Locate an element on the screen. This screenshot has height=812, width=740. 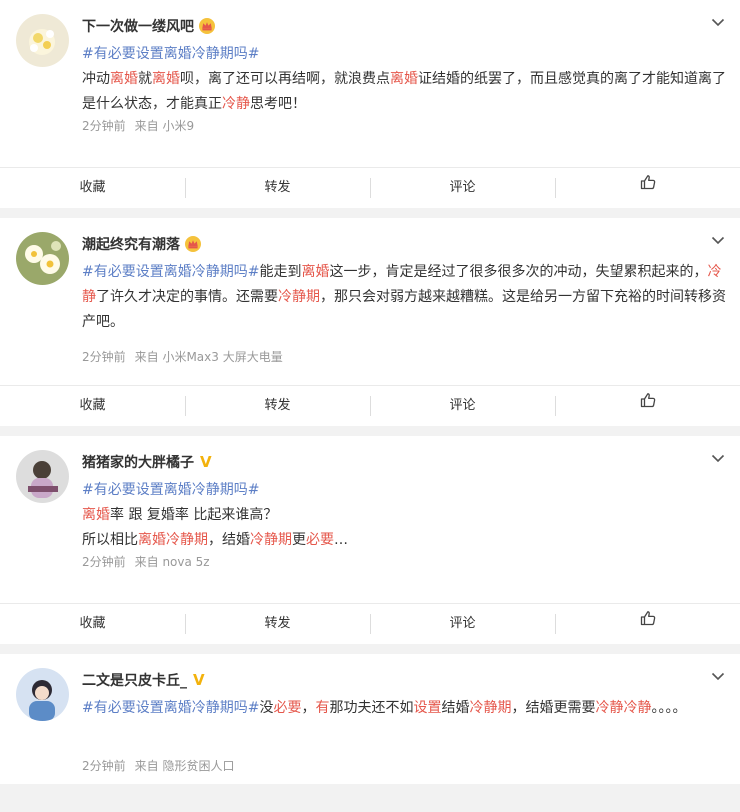
name-row: 二文是只皮卡丘_ V is located at coordinates (143, 680).